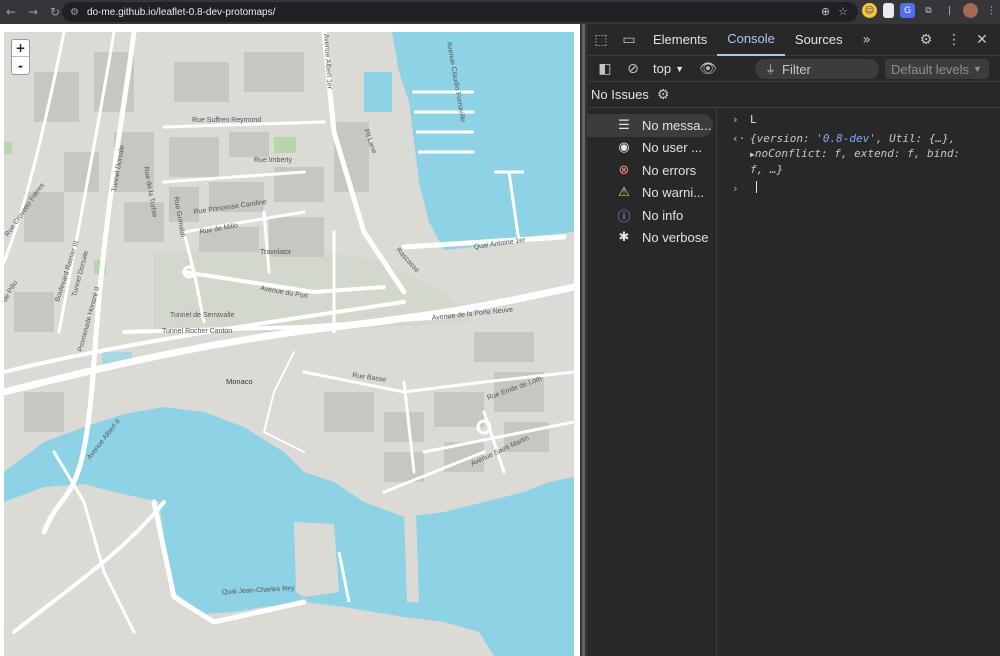 The width and height of the screenshot is (1000, 656). I want to click on back-button: ←, so click(11, 12).